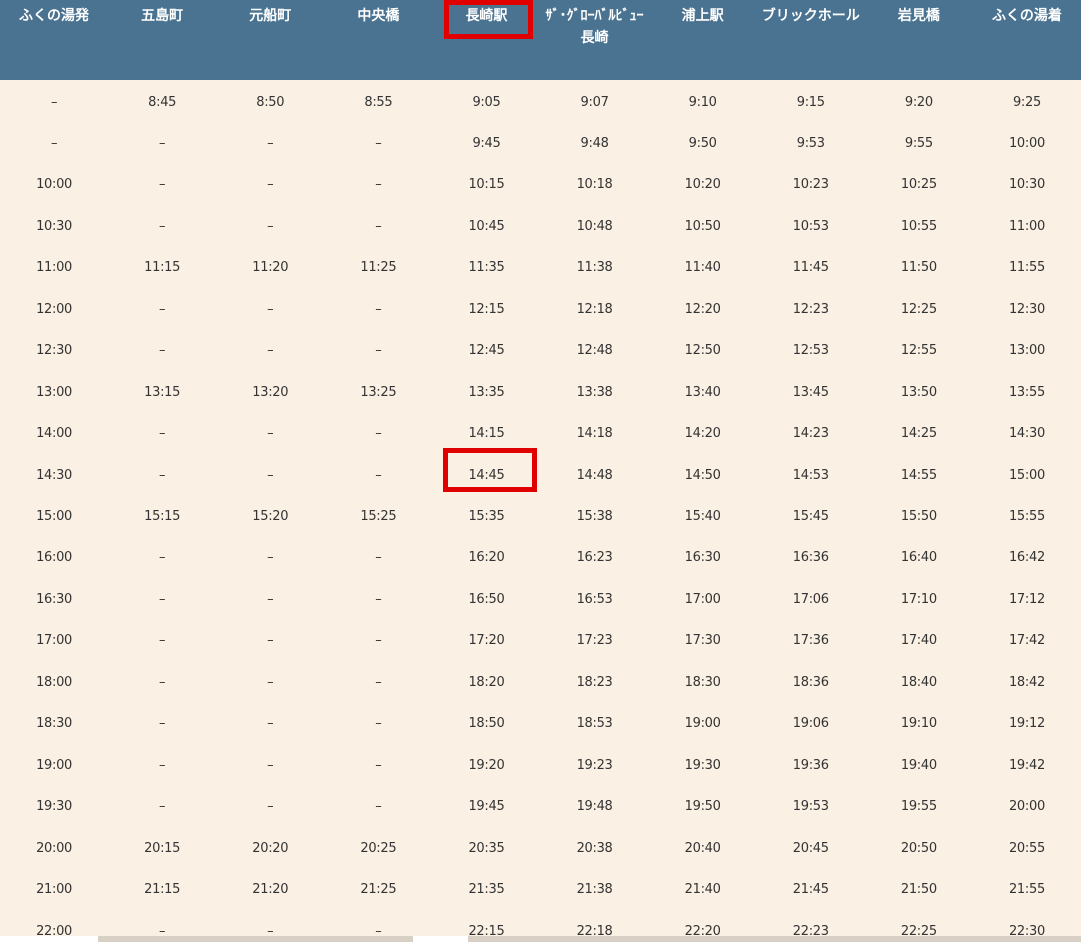 Image resolution: width=1081 pixels, height=942 pixels. Describe the element at coordinates (486, 143) in the screenshot. I see `time-cell: 9:45` at that location.